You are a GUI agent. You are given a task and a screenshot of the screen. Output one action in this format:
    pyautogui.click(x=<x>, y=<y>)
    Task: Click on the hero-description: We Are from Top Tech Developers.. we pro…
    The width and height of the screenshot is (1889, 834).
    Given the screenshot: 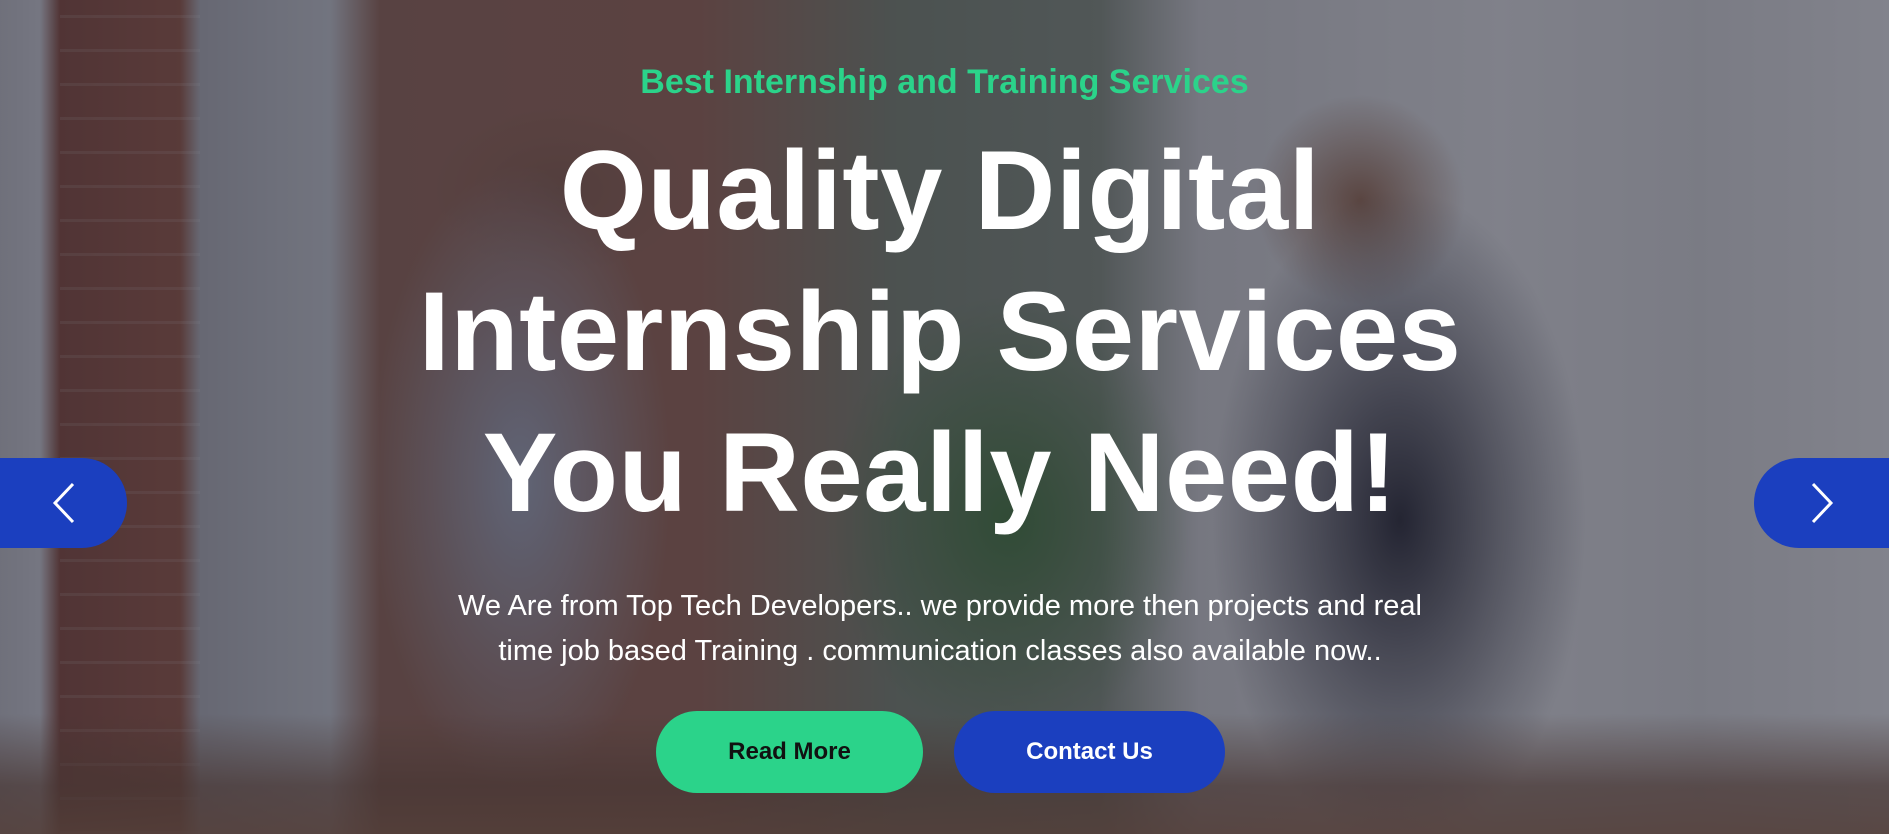 What is the action you would take?
    pyautogui.click(x=940, y=629)
    